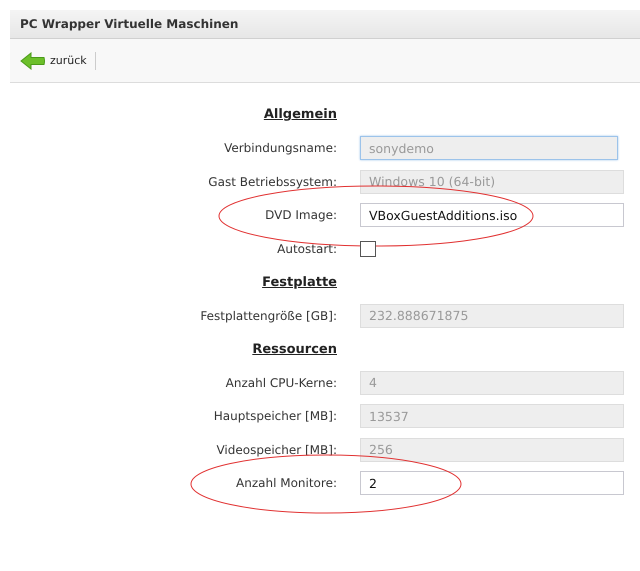  Describe the element at coordinates (301, 215) in the screenshot. I see `field-label: DVD Image:` at that location.